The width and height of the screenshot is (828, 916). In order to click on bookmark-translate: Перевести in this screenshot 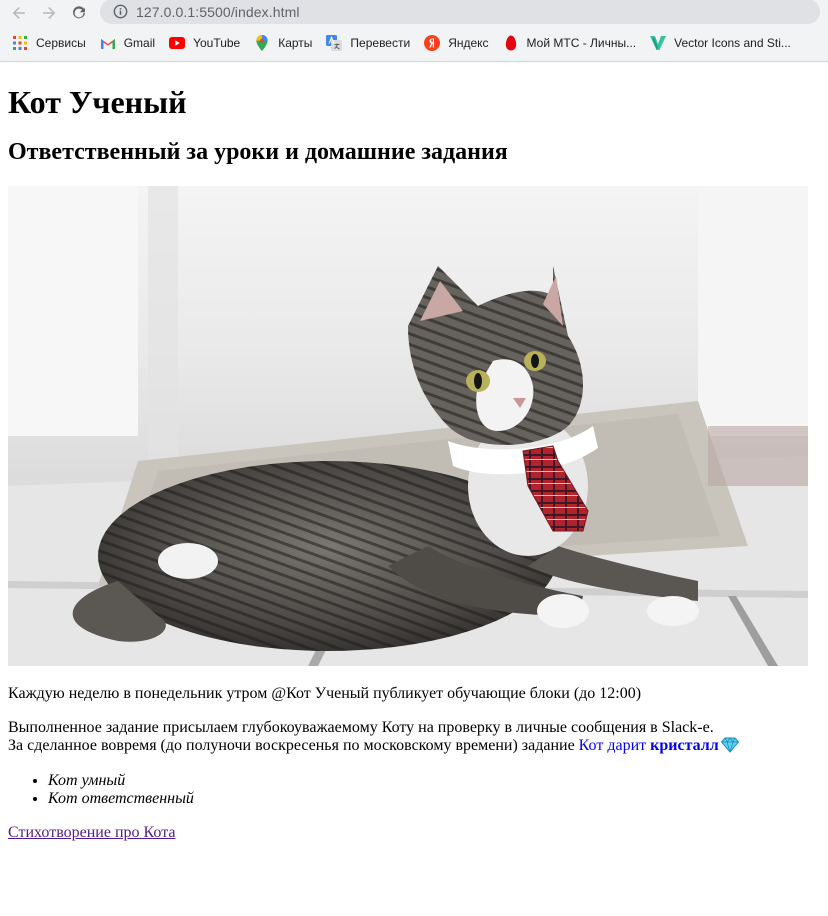, I will do `click(368, 43)`.